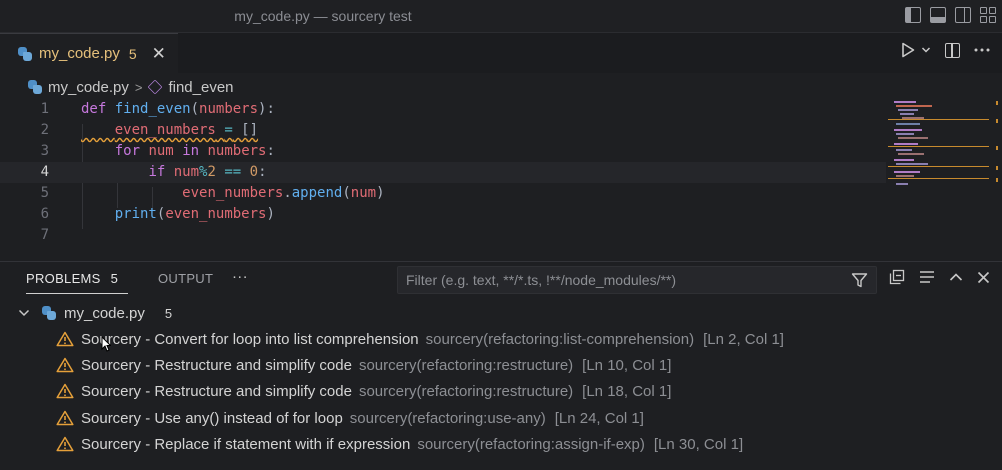 The image size is (1002, 470). Describe the element at coordinates (627, 391) in the screenshot. I see `problem-location: [Ln 18, Col 1]` at that location.